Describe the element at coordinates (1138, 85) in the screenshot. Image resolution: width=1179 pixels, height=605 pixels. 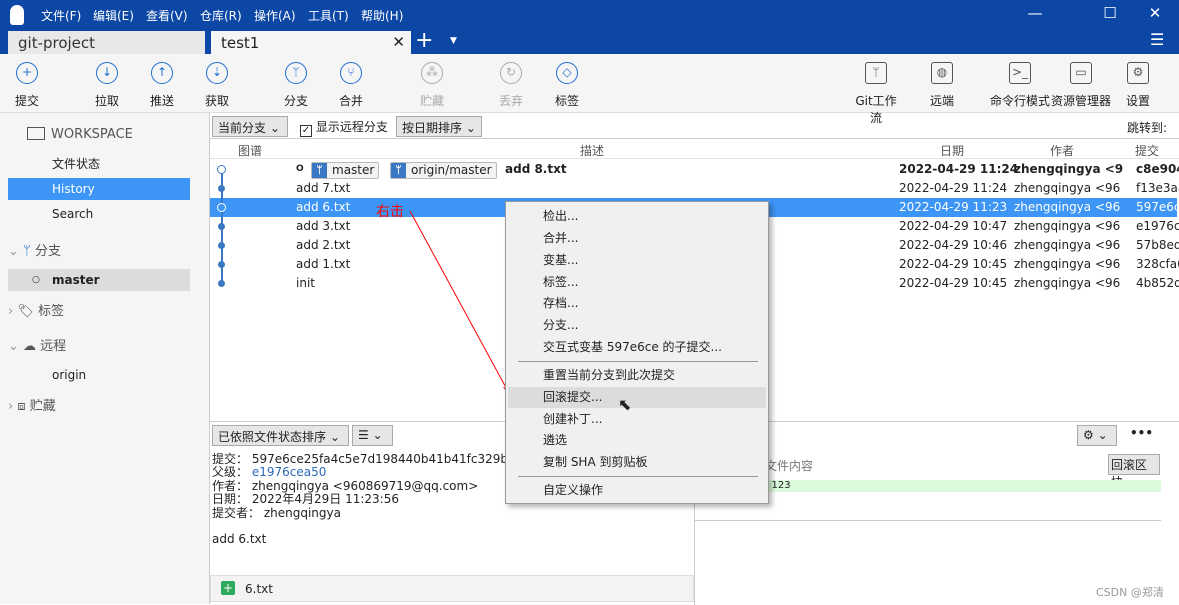
I see `gear-button: ⚙ 设置` at that location.